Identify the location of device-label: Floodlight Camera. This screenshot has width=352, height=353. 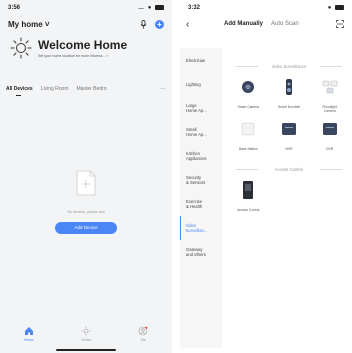
(329, 109).